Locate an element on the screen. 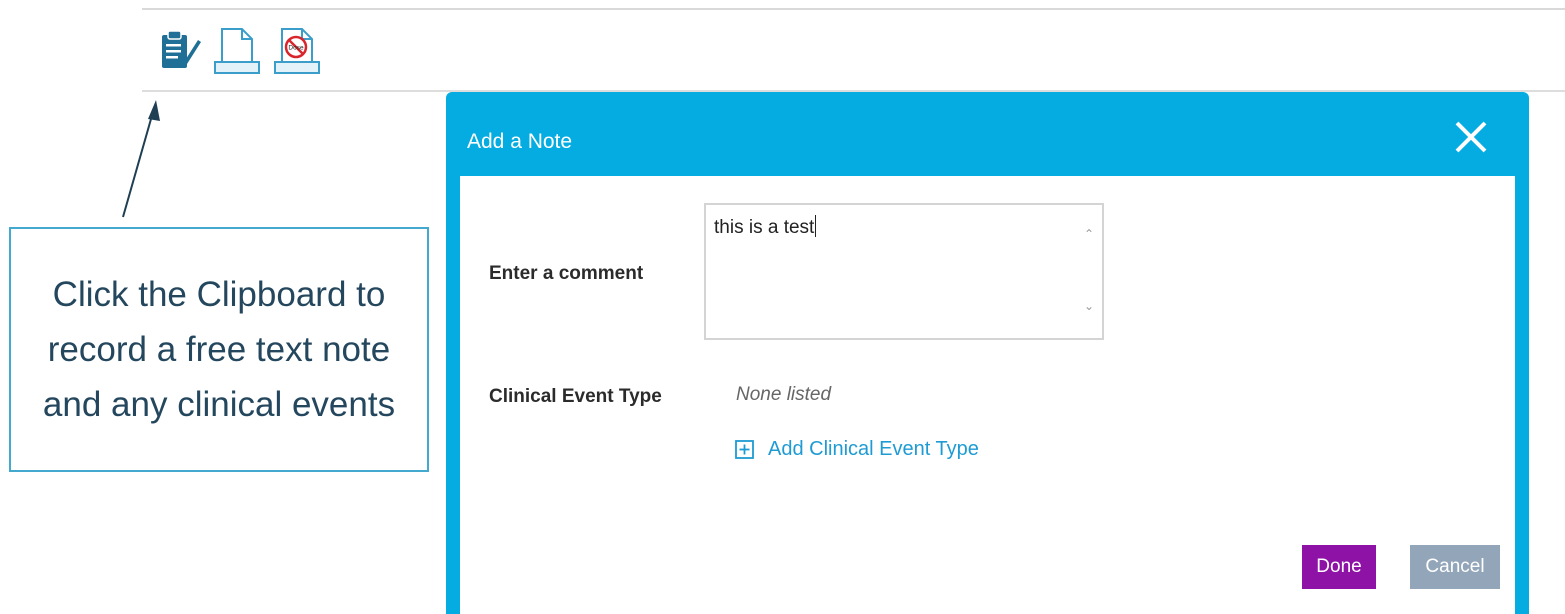 The width and height of the screenshot is (1565, 614). comment-value: this is a test is located at coordinates (764, 227).